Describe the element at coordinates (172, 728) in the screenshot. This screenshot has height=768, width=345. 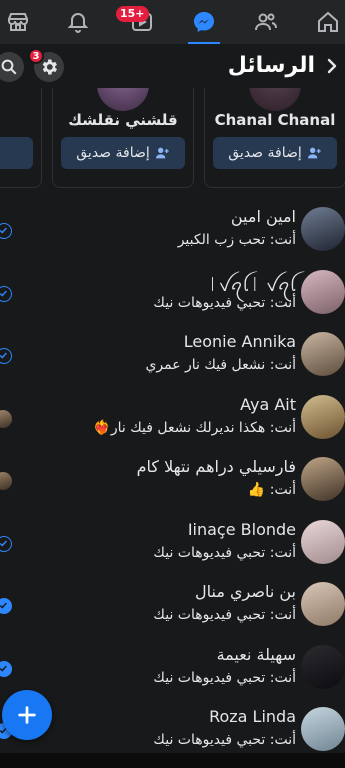
I see `conversation-row: Roza Linda أنت: تحبي فيديوهات نيك` at that location.